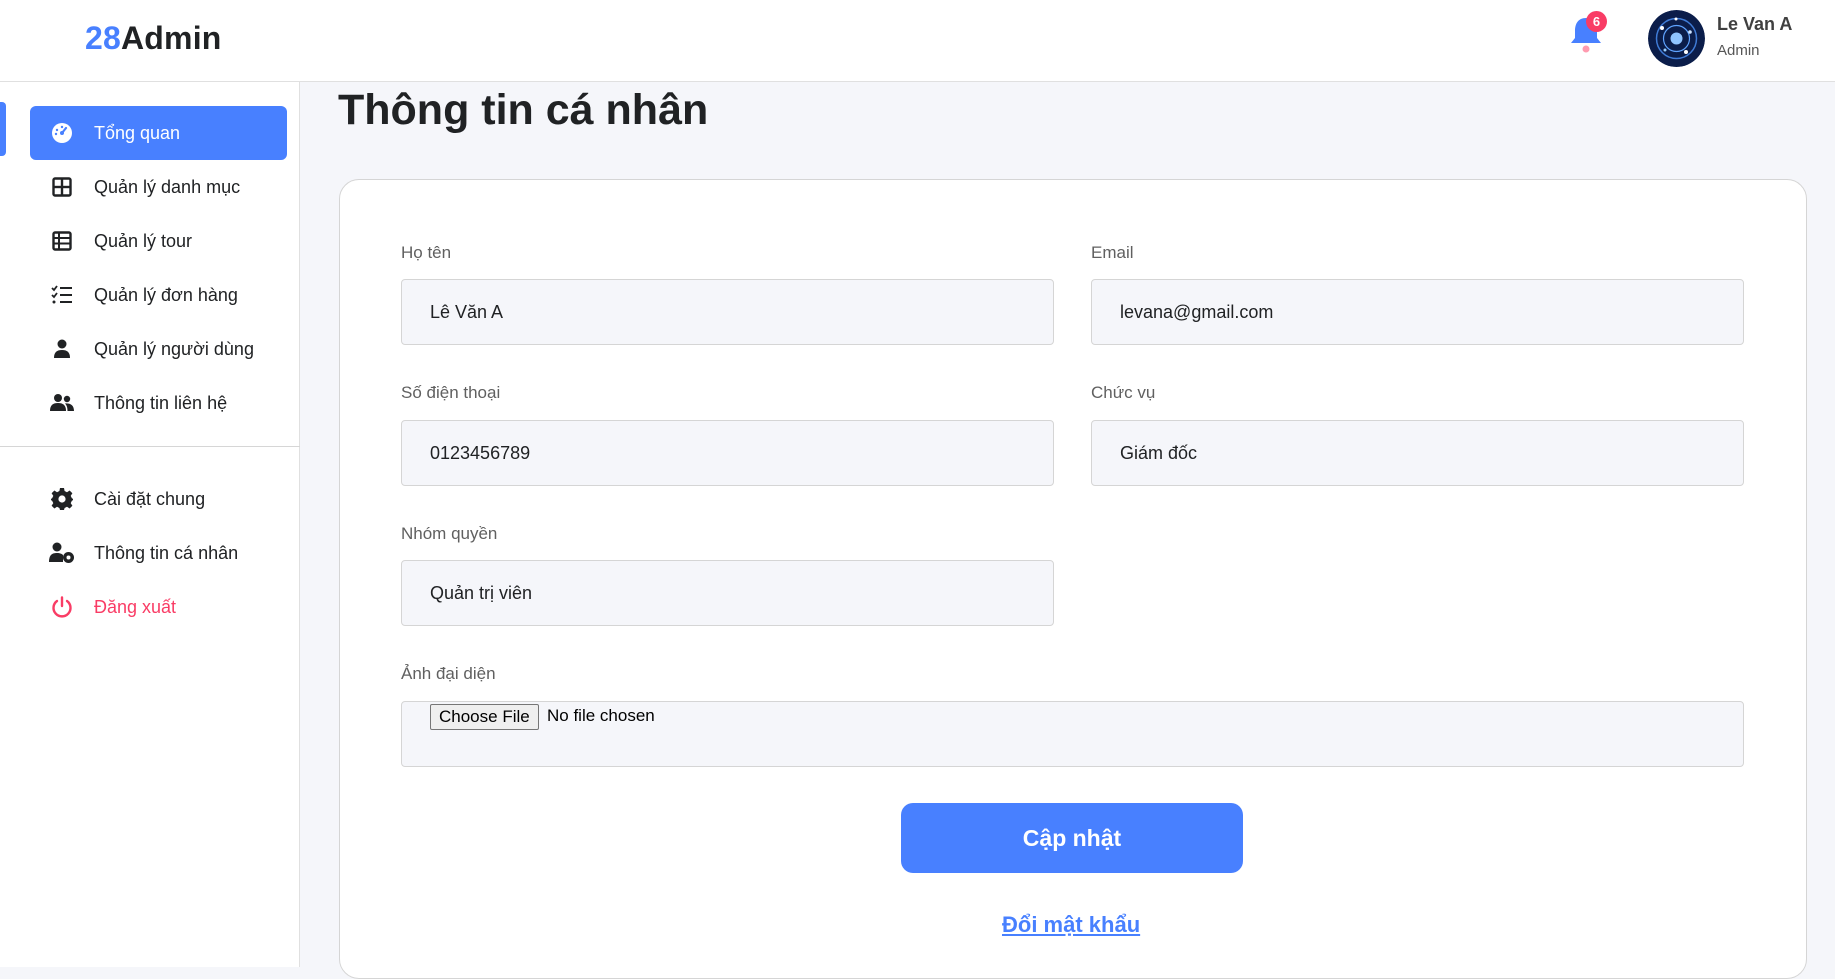 The height and width of the screenshot is (979, 1835). I want to click on avatar, so click(1676, 38).